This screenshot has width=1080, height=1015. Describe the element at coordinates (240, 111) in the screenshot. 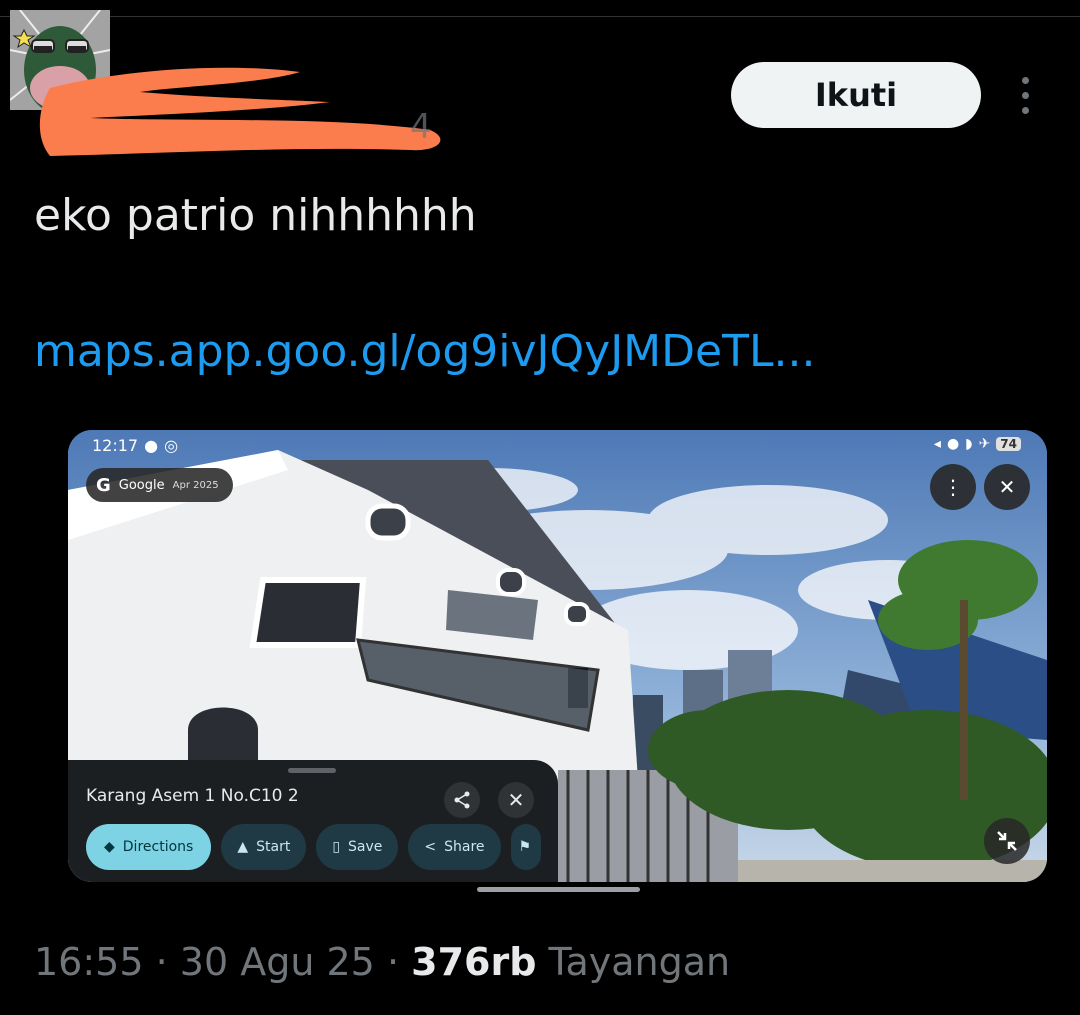

I see `redaction-scribble: 4` at that location.